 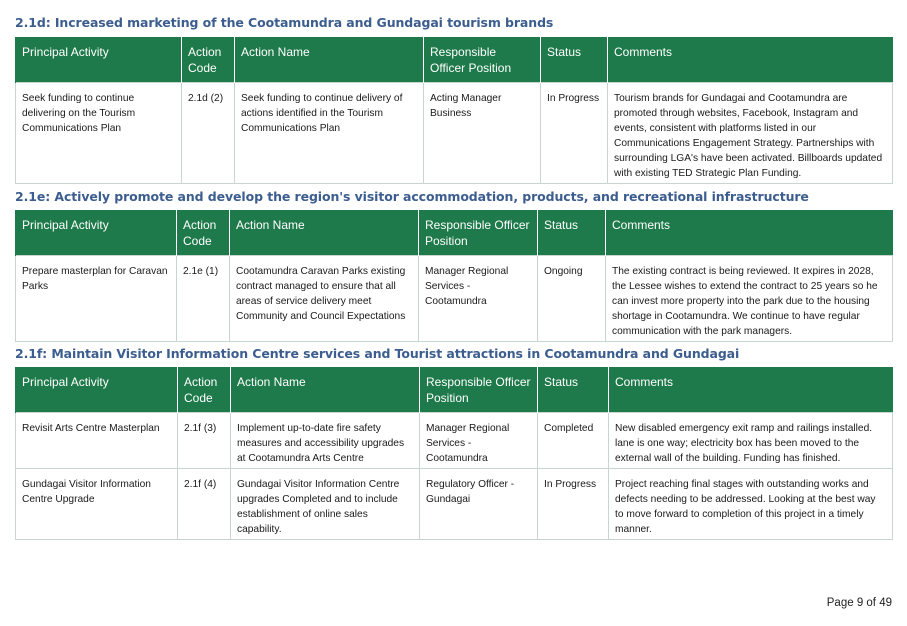 I want to click on cell-principal-activity: Prepare masterplan for Caravan Parks, so click(x=96, y=298).